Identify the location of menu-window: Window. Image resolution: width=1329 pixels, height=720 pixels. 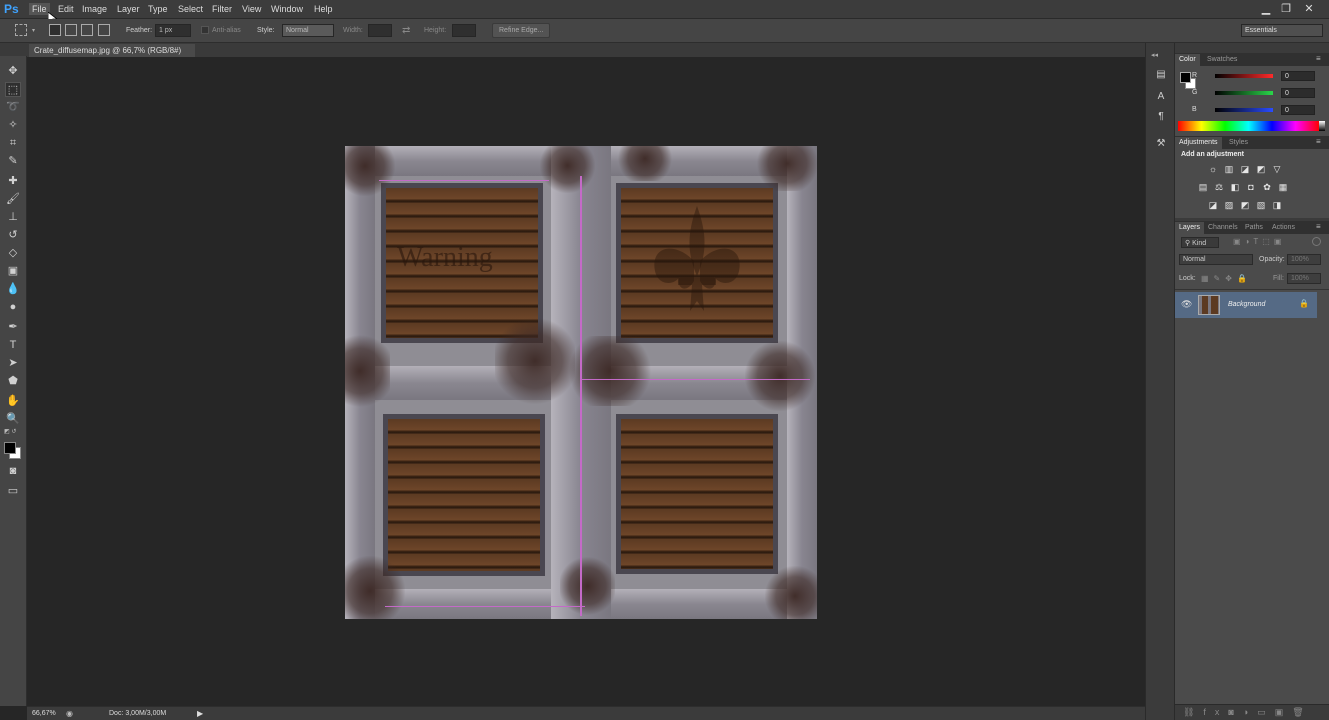
(287, 9).